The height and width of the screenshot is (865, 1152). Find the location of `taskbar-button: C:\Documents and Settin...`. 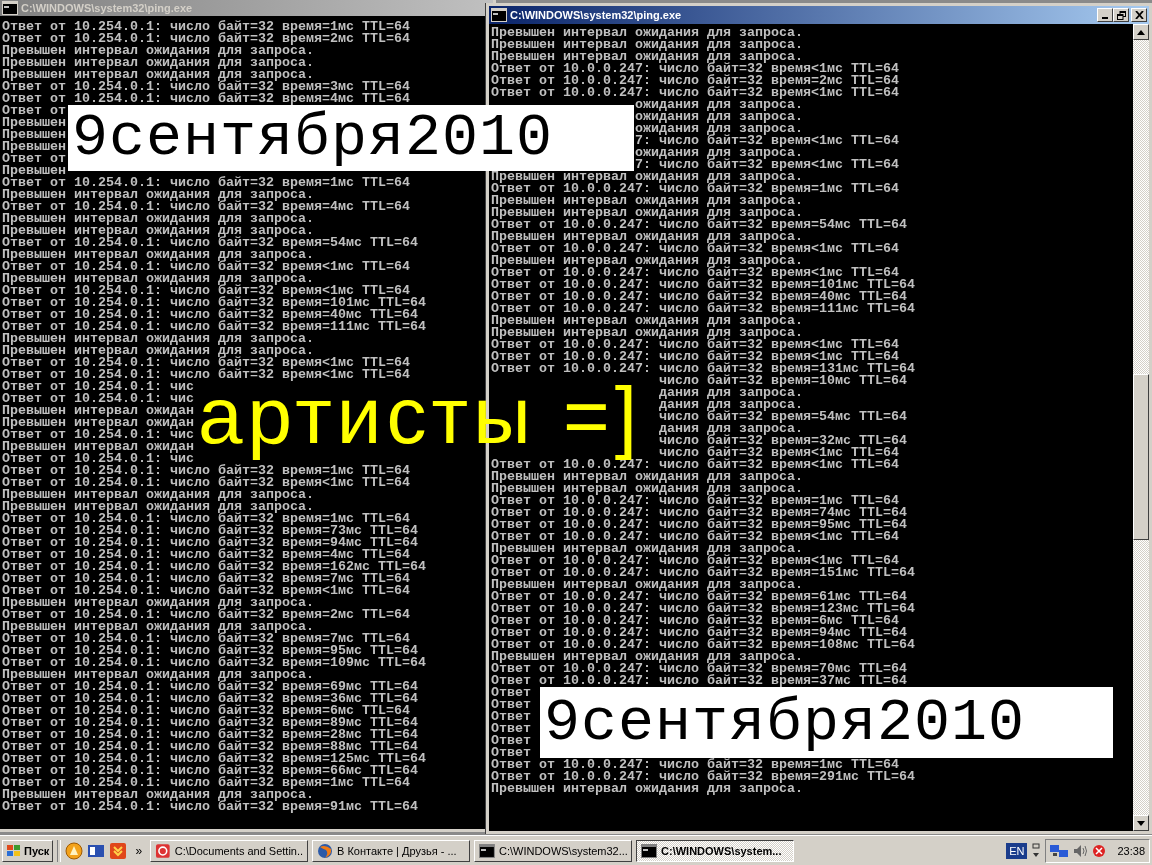

taskbar-button: C:\Documents and Settin... is located at coordinates (229, 850).